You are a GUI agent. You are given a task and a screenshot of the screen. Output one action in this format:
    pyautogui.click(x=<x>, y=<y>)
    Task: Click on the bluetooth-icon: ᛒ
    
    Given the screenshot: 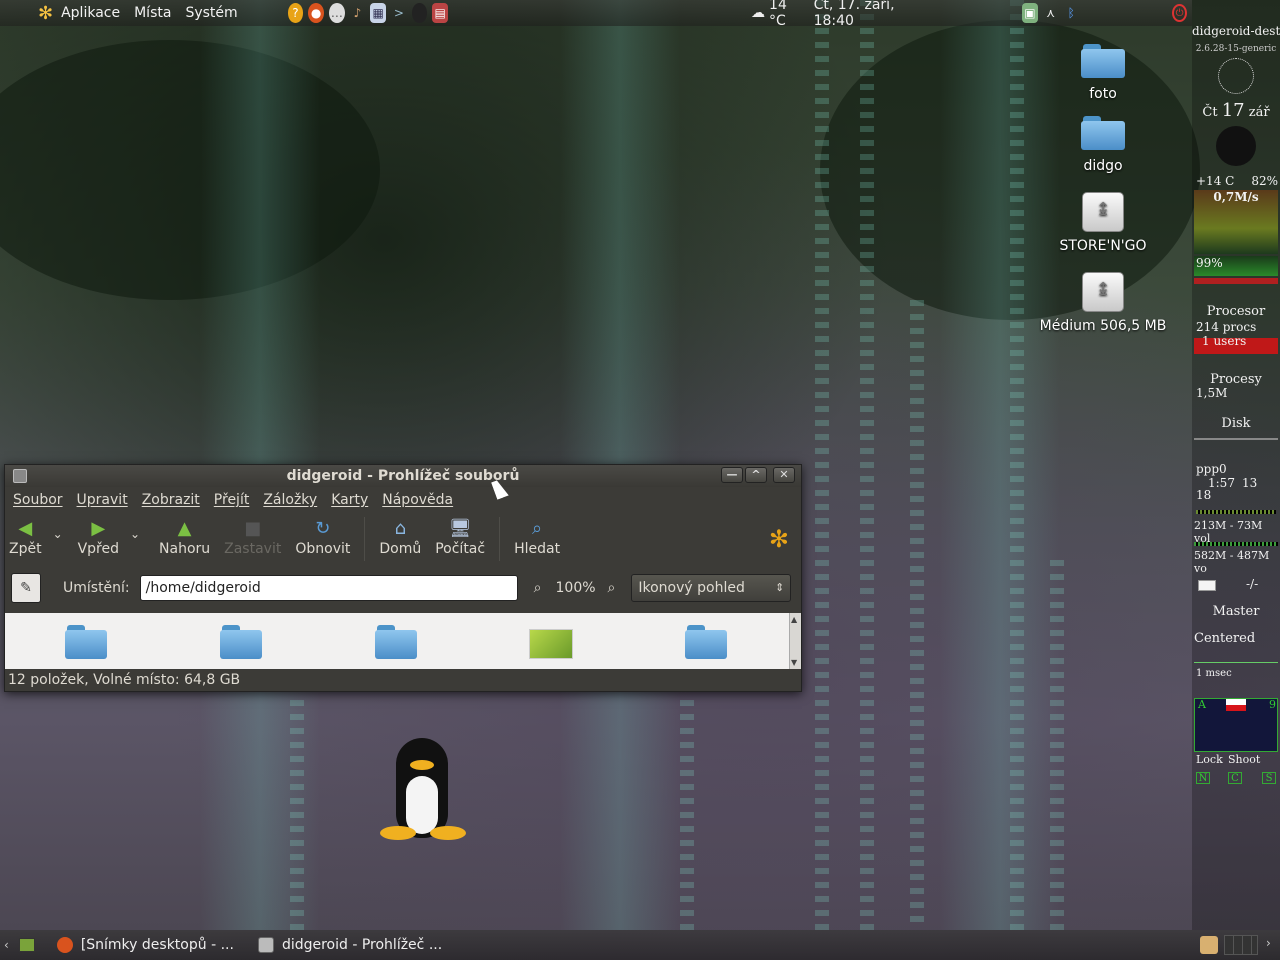 What is the action you would take?
    pyautogui.click(x=1071, y=13)
    